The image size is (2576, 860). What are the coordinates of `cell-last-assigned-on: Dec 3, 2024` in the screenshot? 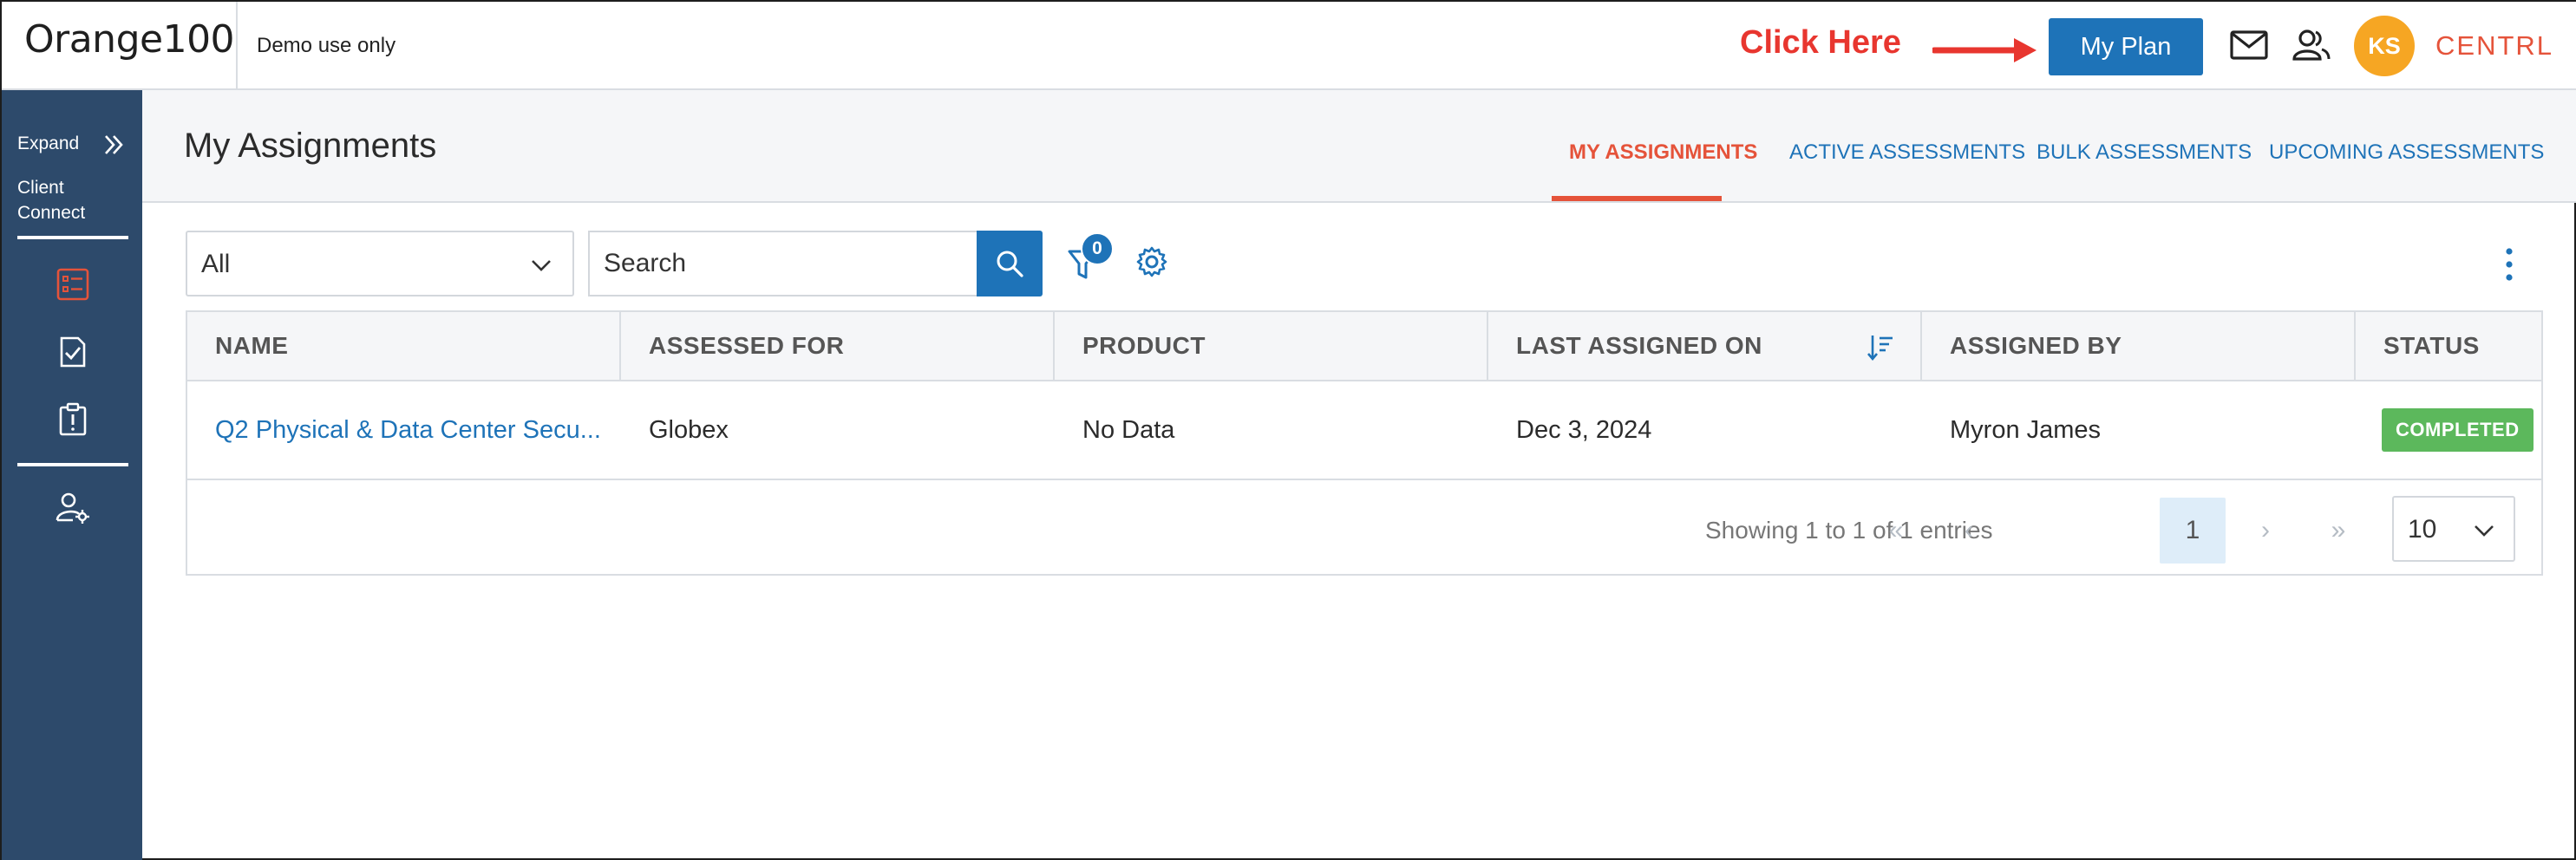 It's located at (1584, 430).